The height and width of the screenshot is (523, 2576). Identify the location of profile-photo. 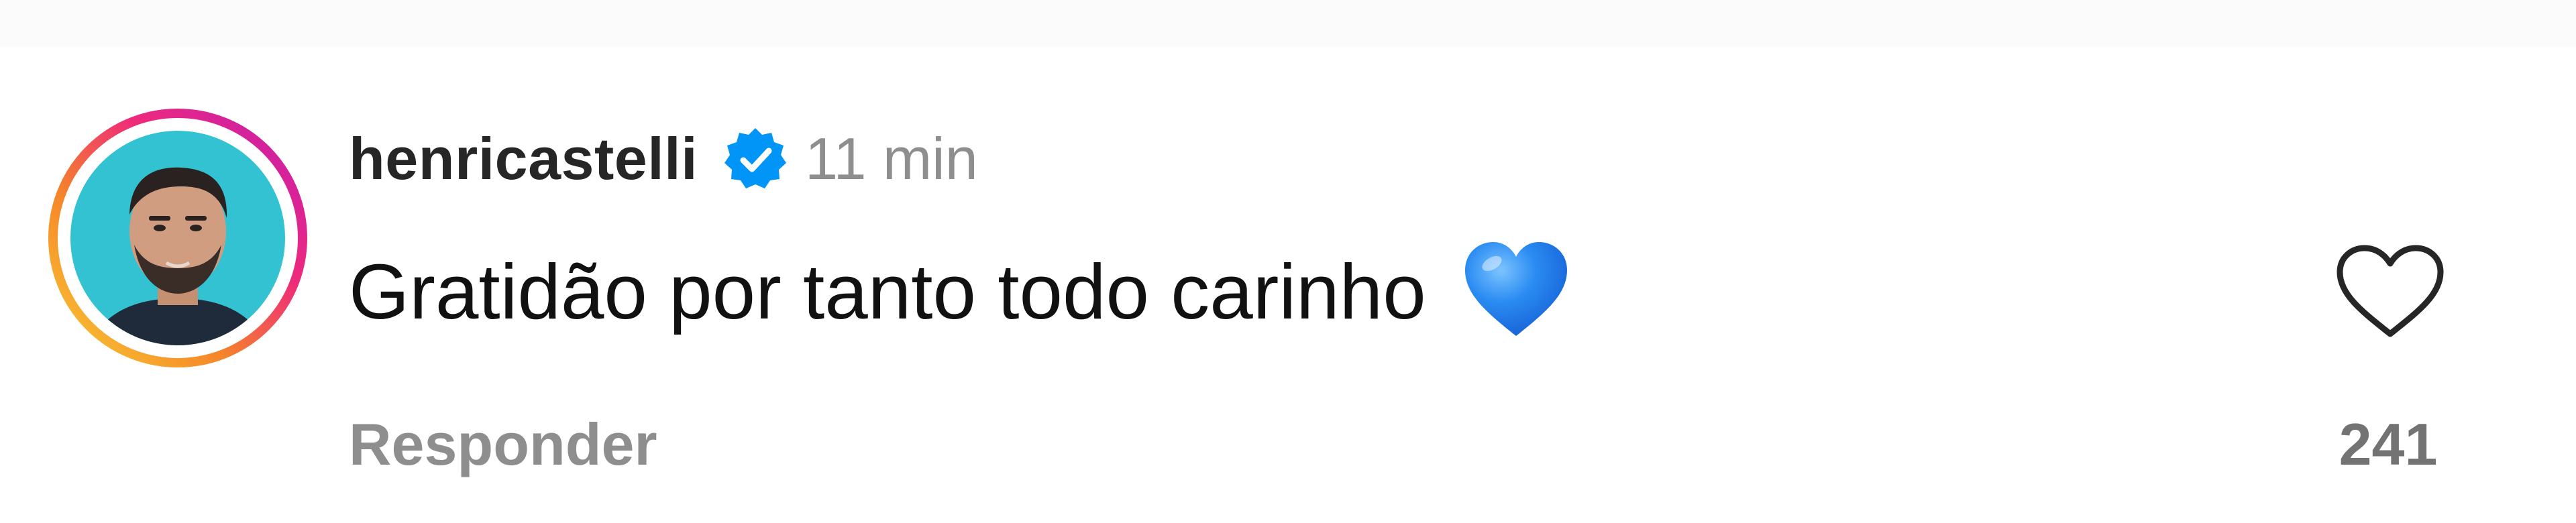
(177, 238).